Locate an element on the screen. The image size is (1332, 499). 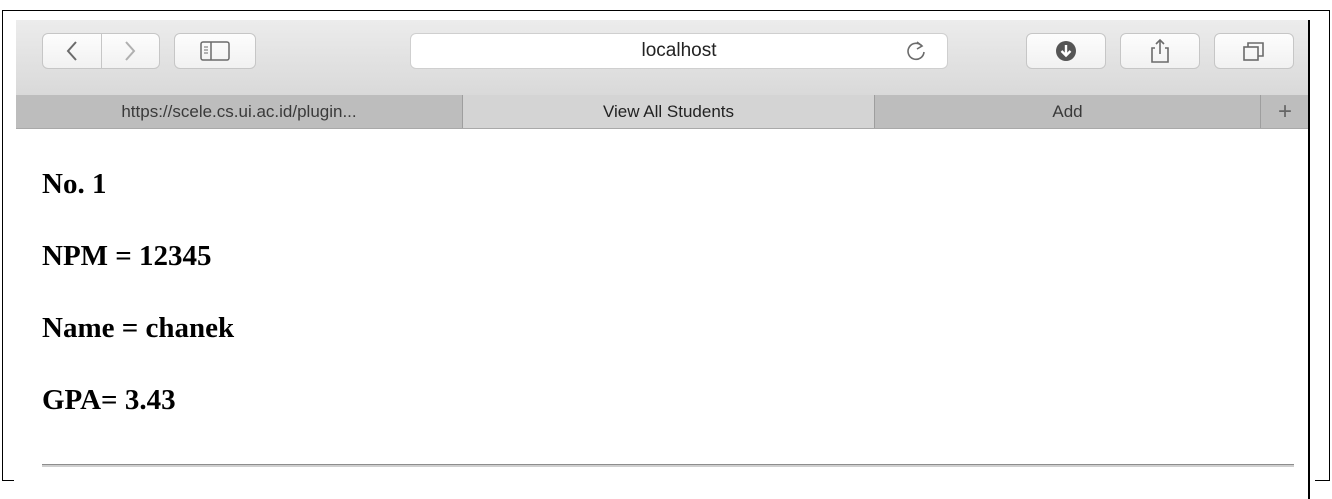
browser-toolbar: localhost is located at coordinates (662, 58).